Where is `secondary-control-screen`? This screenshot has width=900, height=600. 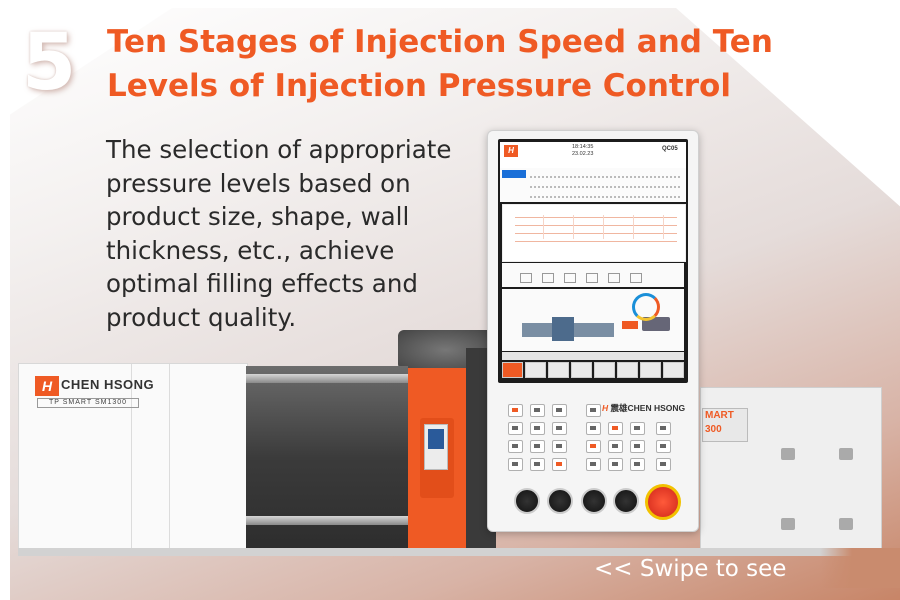
secondary-control-screen is located at coordinates (436, 447).